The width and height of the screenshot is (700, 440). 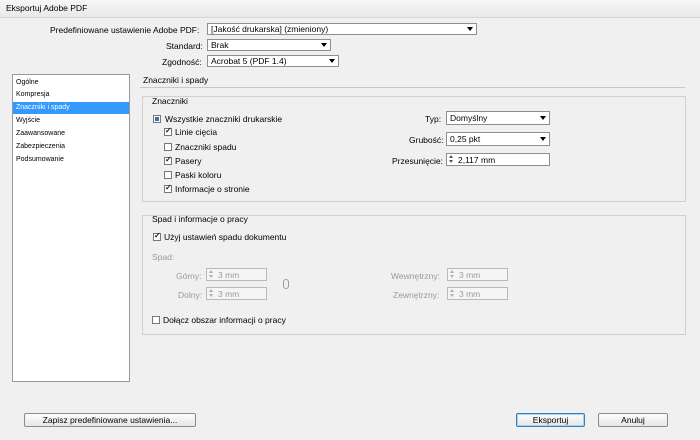 What do you see at coordinates (269, 45) in the screenshot?
I see `standard-dropdown: Brak` at bounding box center [269, 45].